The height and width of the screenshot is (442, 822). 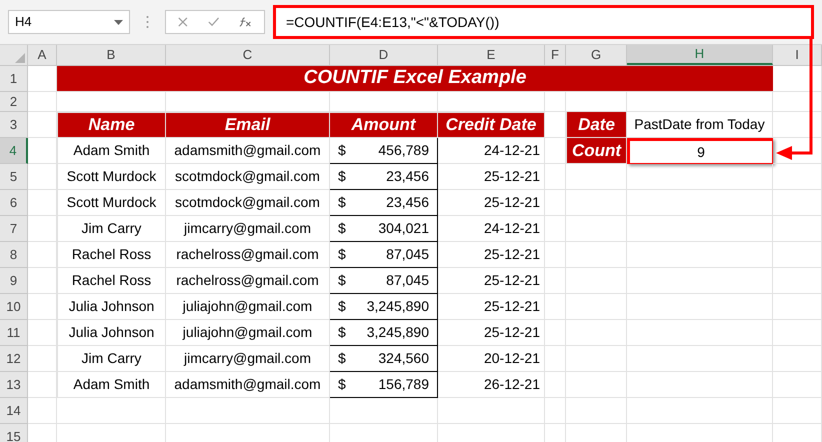 I want to click on row-header: 14, so click(x=14, y=411).